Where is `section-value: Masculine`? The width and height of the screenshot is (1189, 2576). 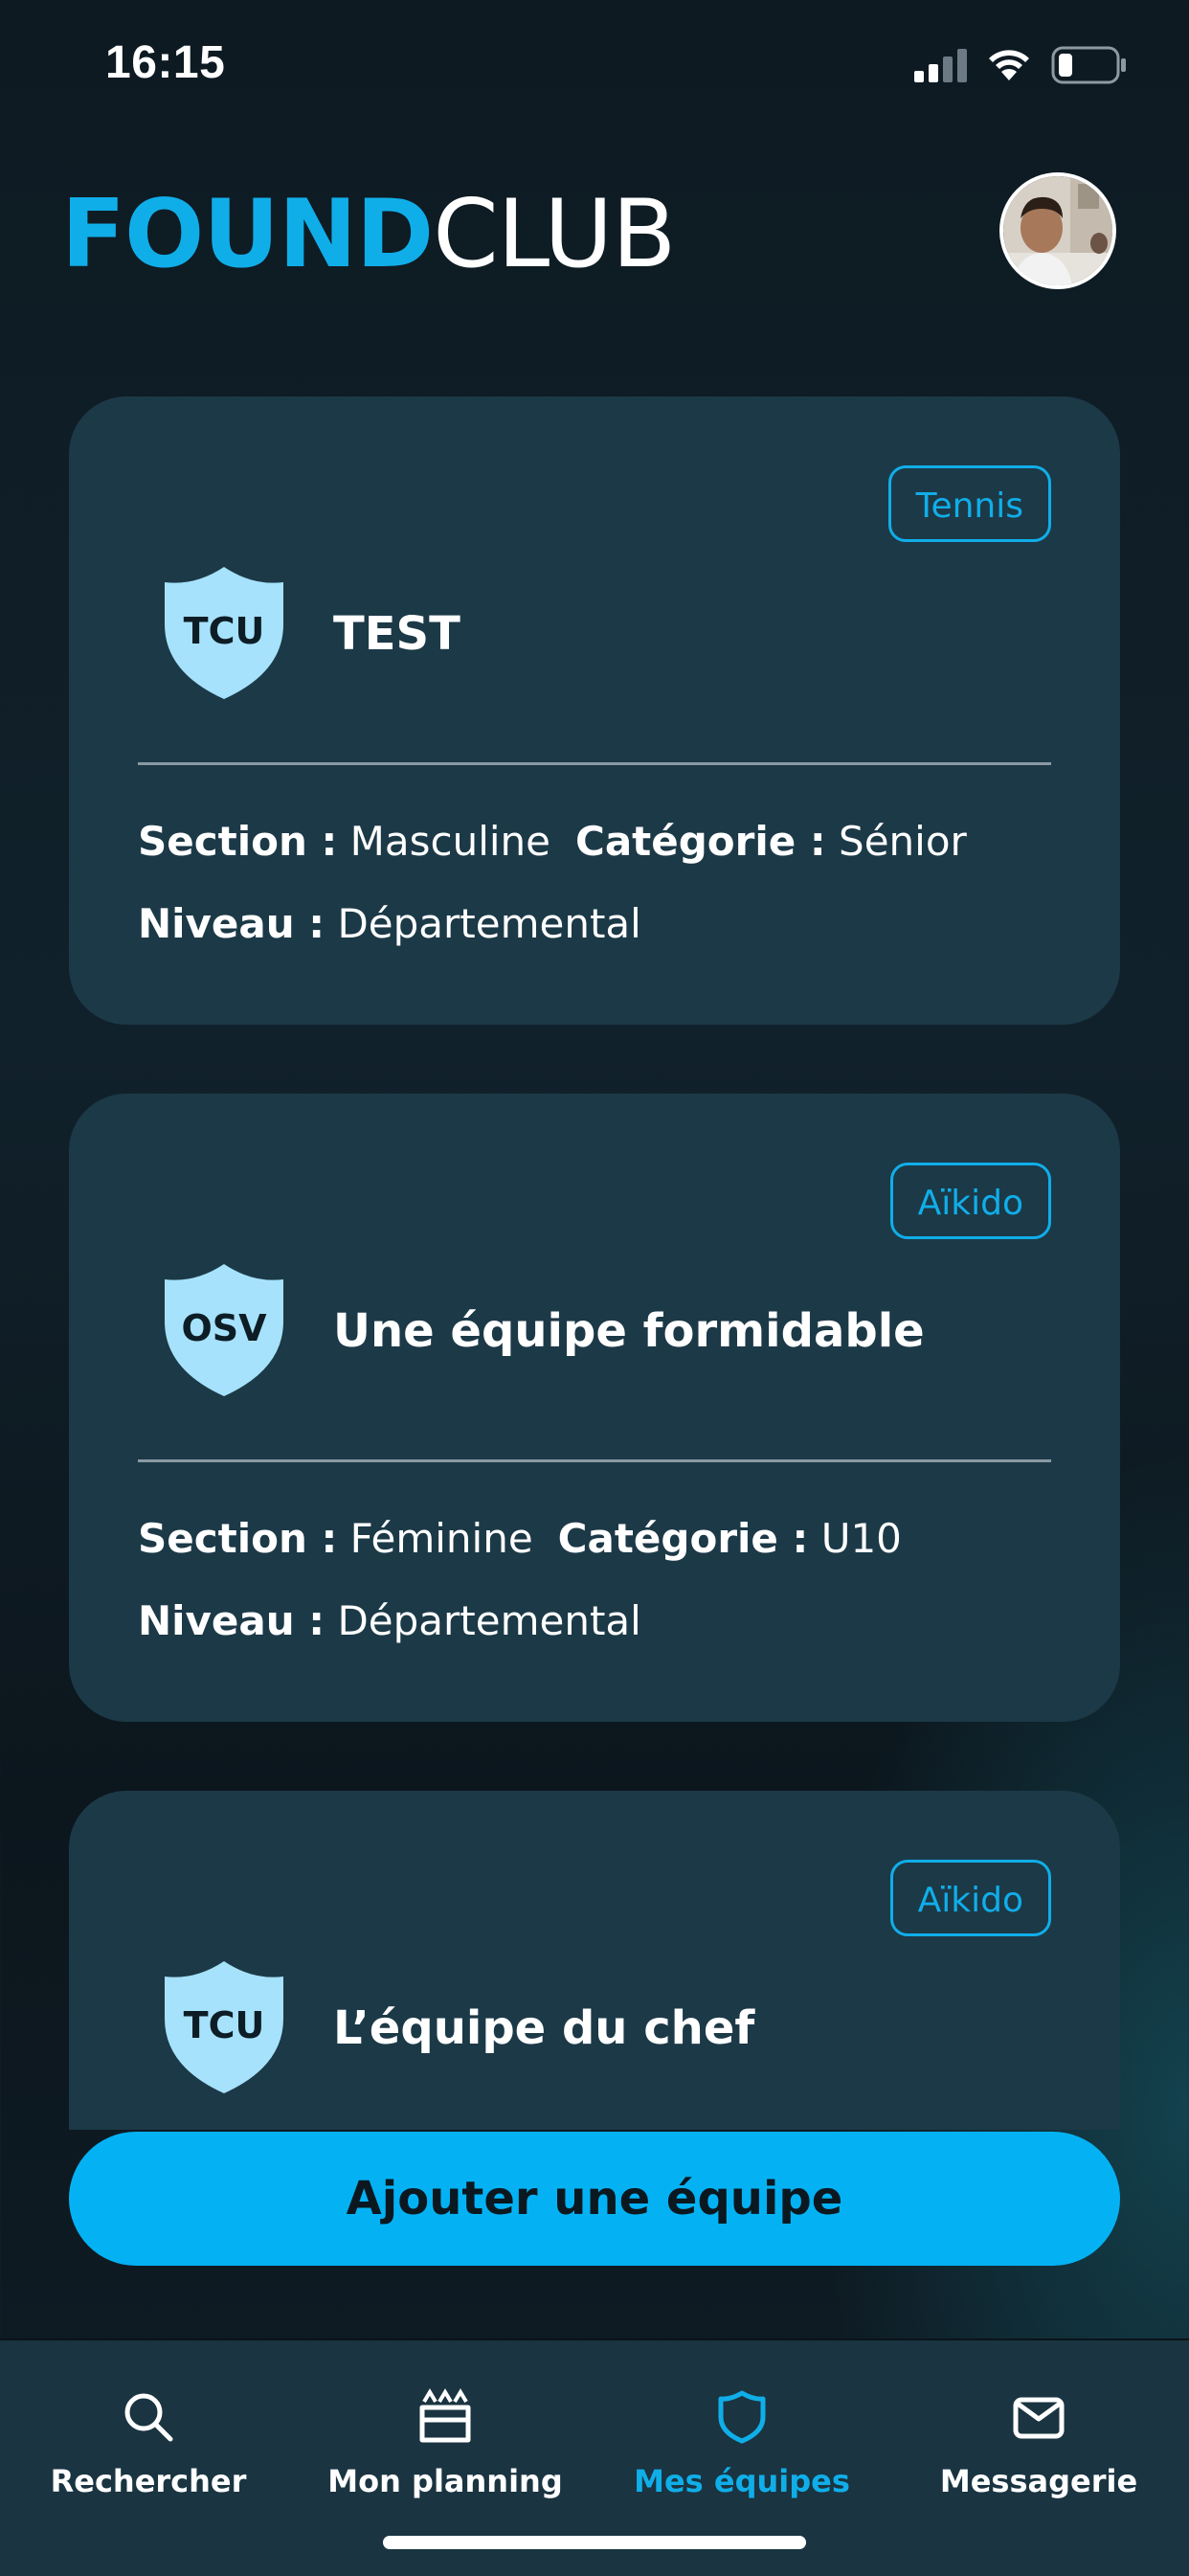 section-value: Masculine is located at coordinates (450, 841).